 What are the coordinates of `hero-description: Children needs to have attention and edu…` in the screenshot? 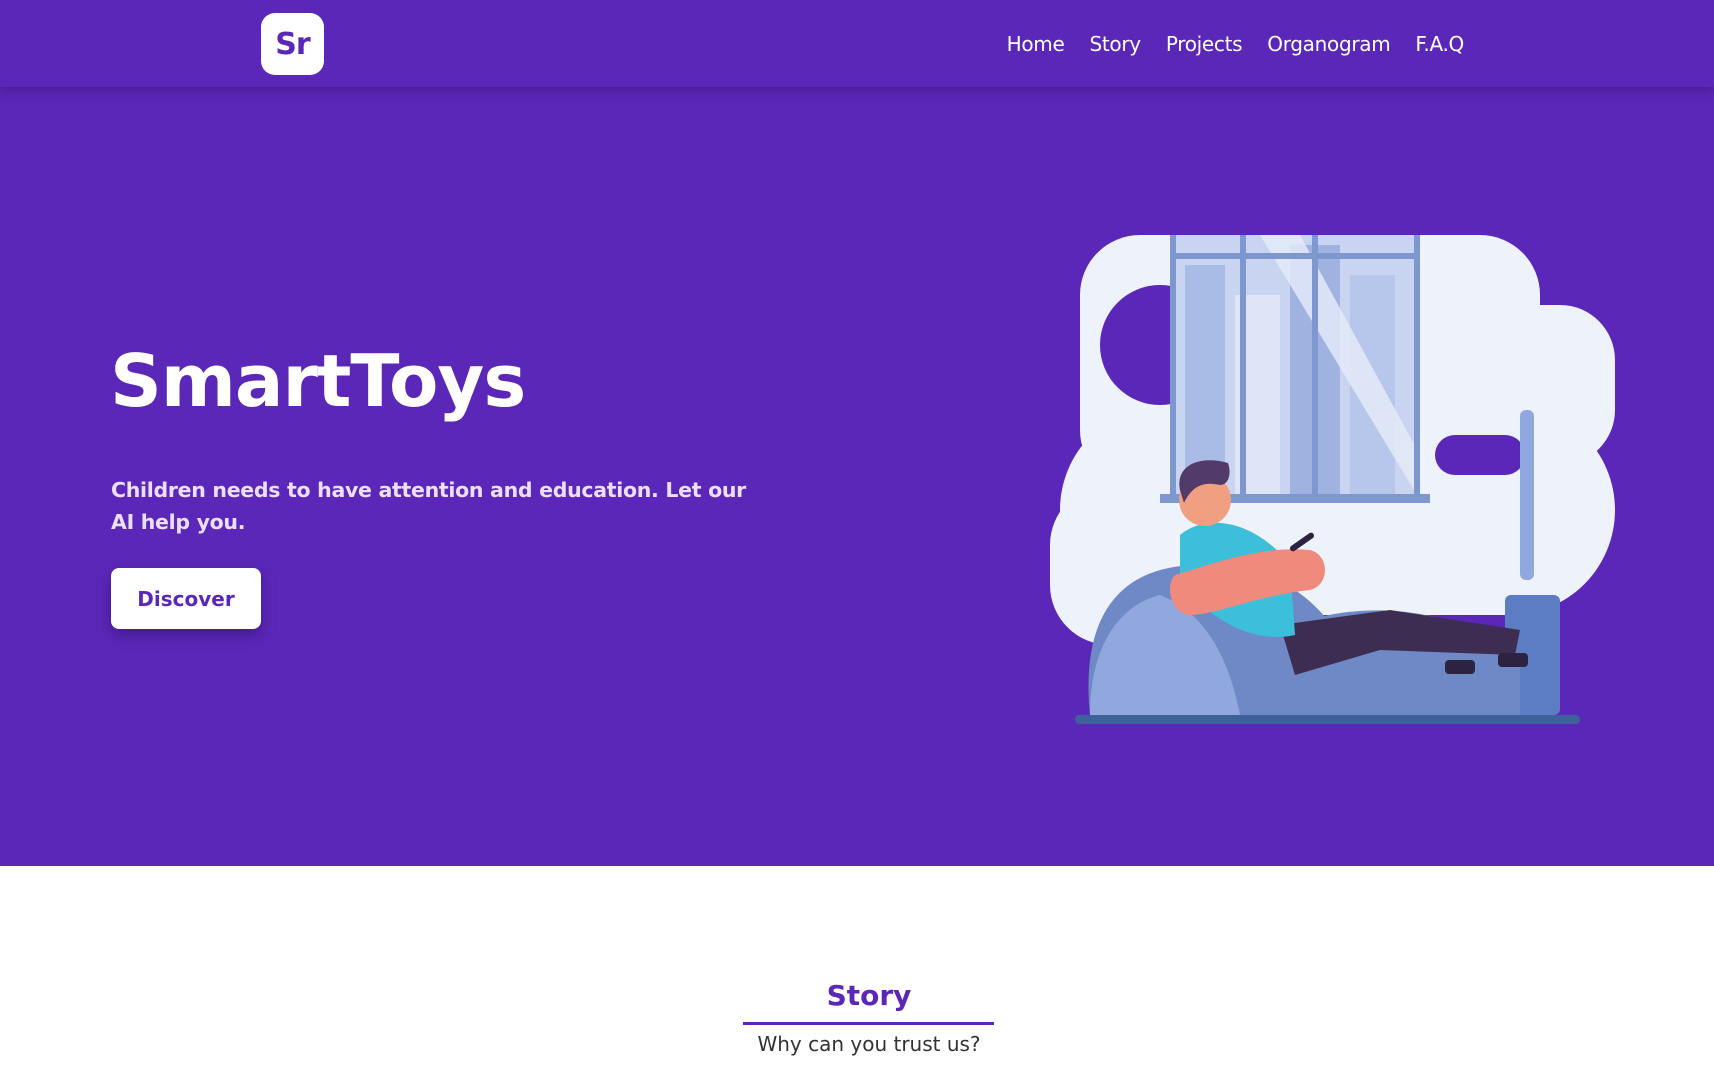 It's located at (428, 506).